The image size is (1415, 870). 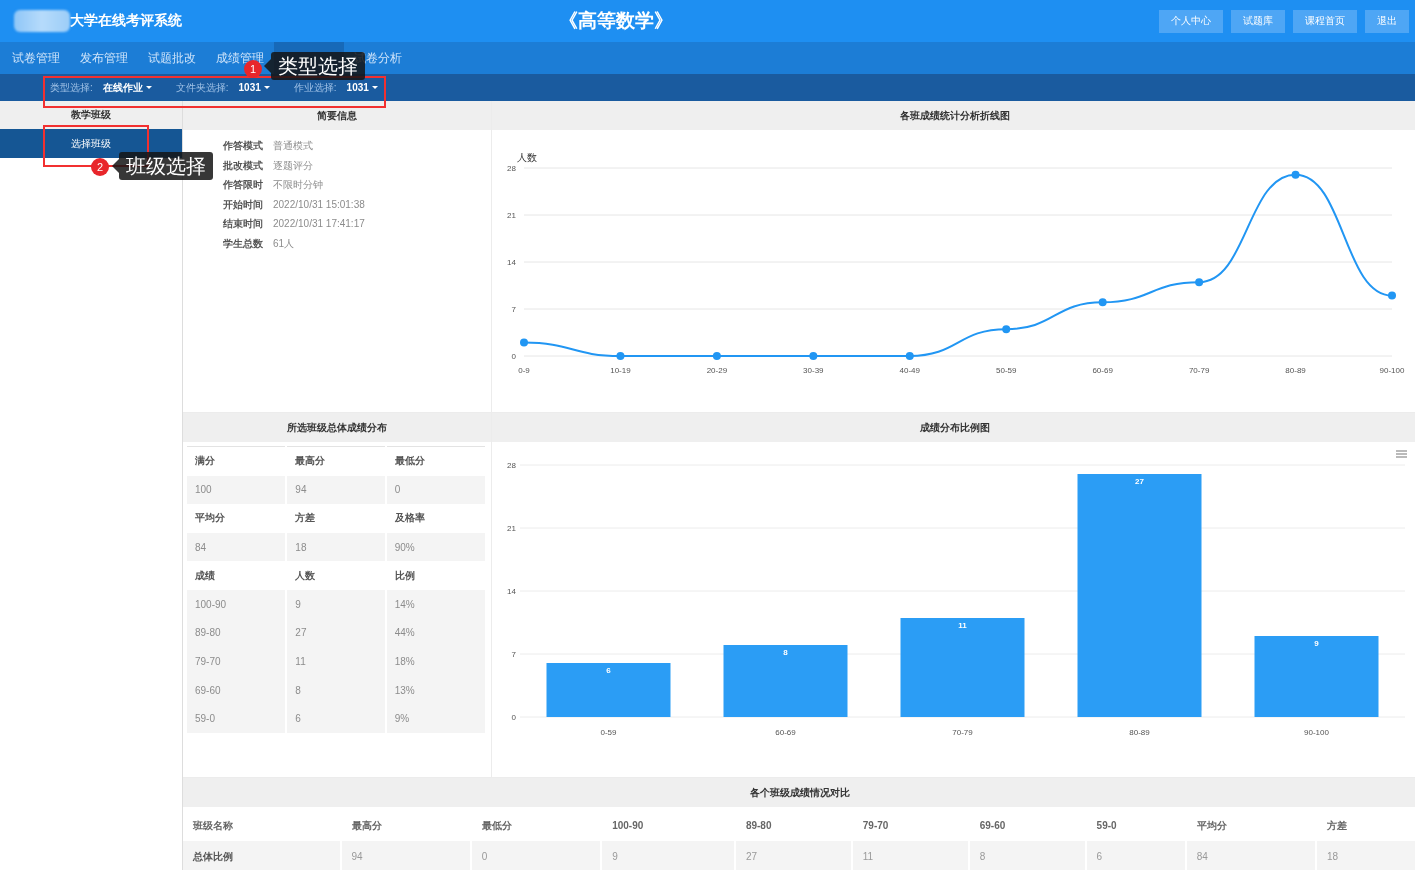 I want to click on table-cell: 100, so click(x=237, y=490).